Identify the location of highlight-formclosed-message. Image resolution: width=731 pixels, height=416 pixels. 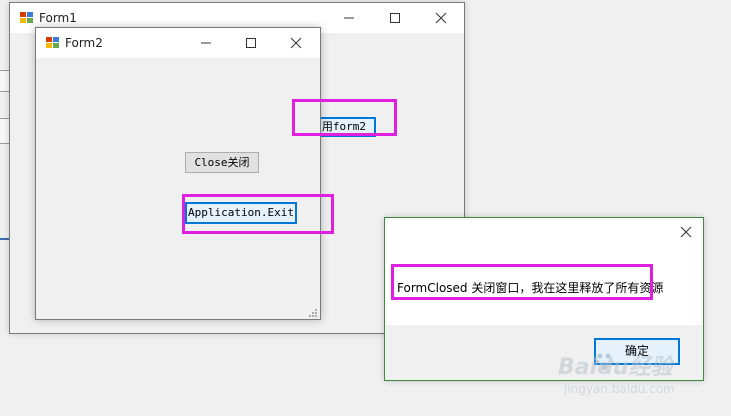
(522, 282).